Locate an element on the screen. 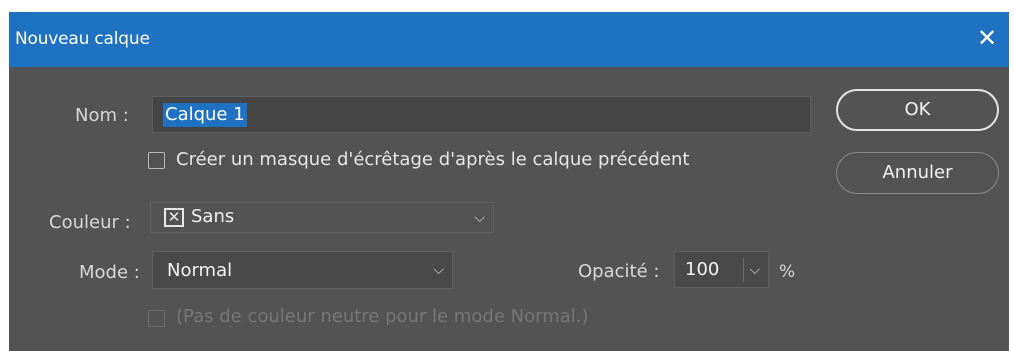  mode-select: Normal ⌵ is located at coordinates (302, 270).